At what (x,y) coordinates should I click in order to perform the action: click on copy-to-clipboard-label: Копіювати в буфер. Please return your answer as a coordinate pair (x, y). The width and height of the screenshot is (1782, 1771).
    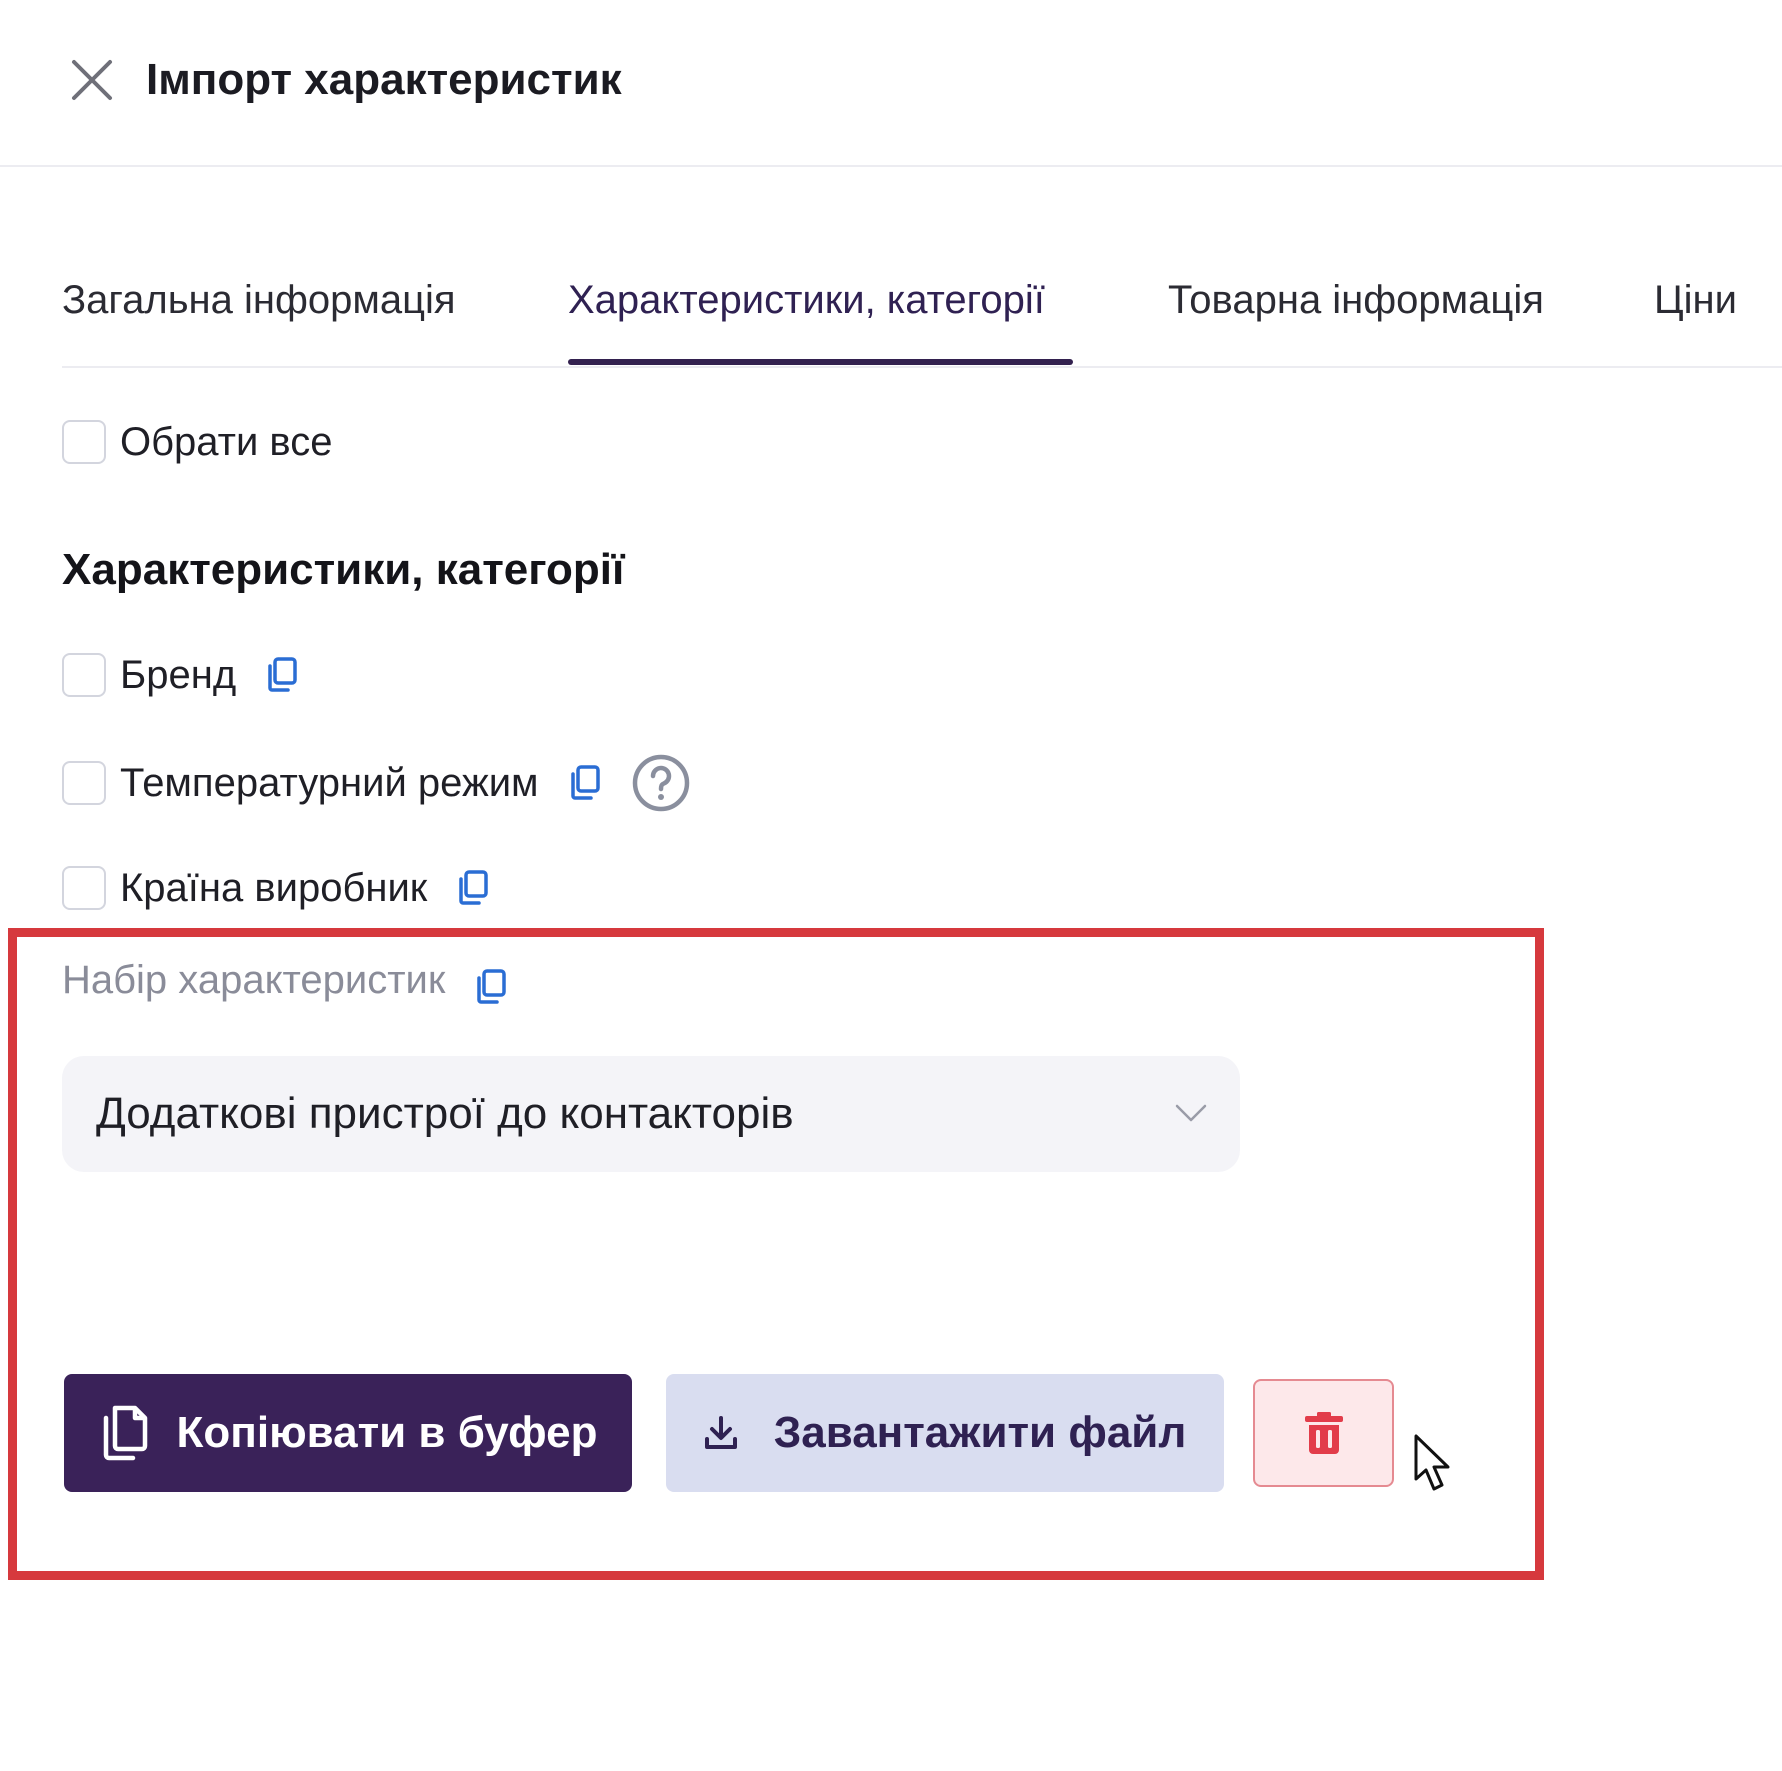
    Looking at the image, I should click on (387, 1432).